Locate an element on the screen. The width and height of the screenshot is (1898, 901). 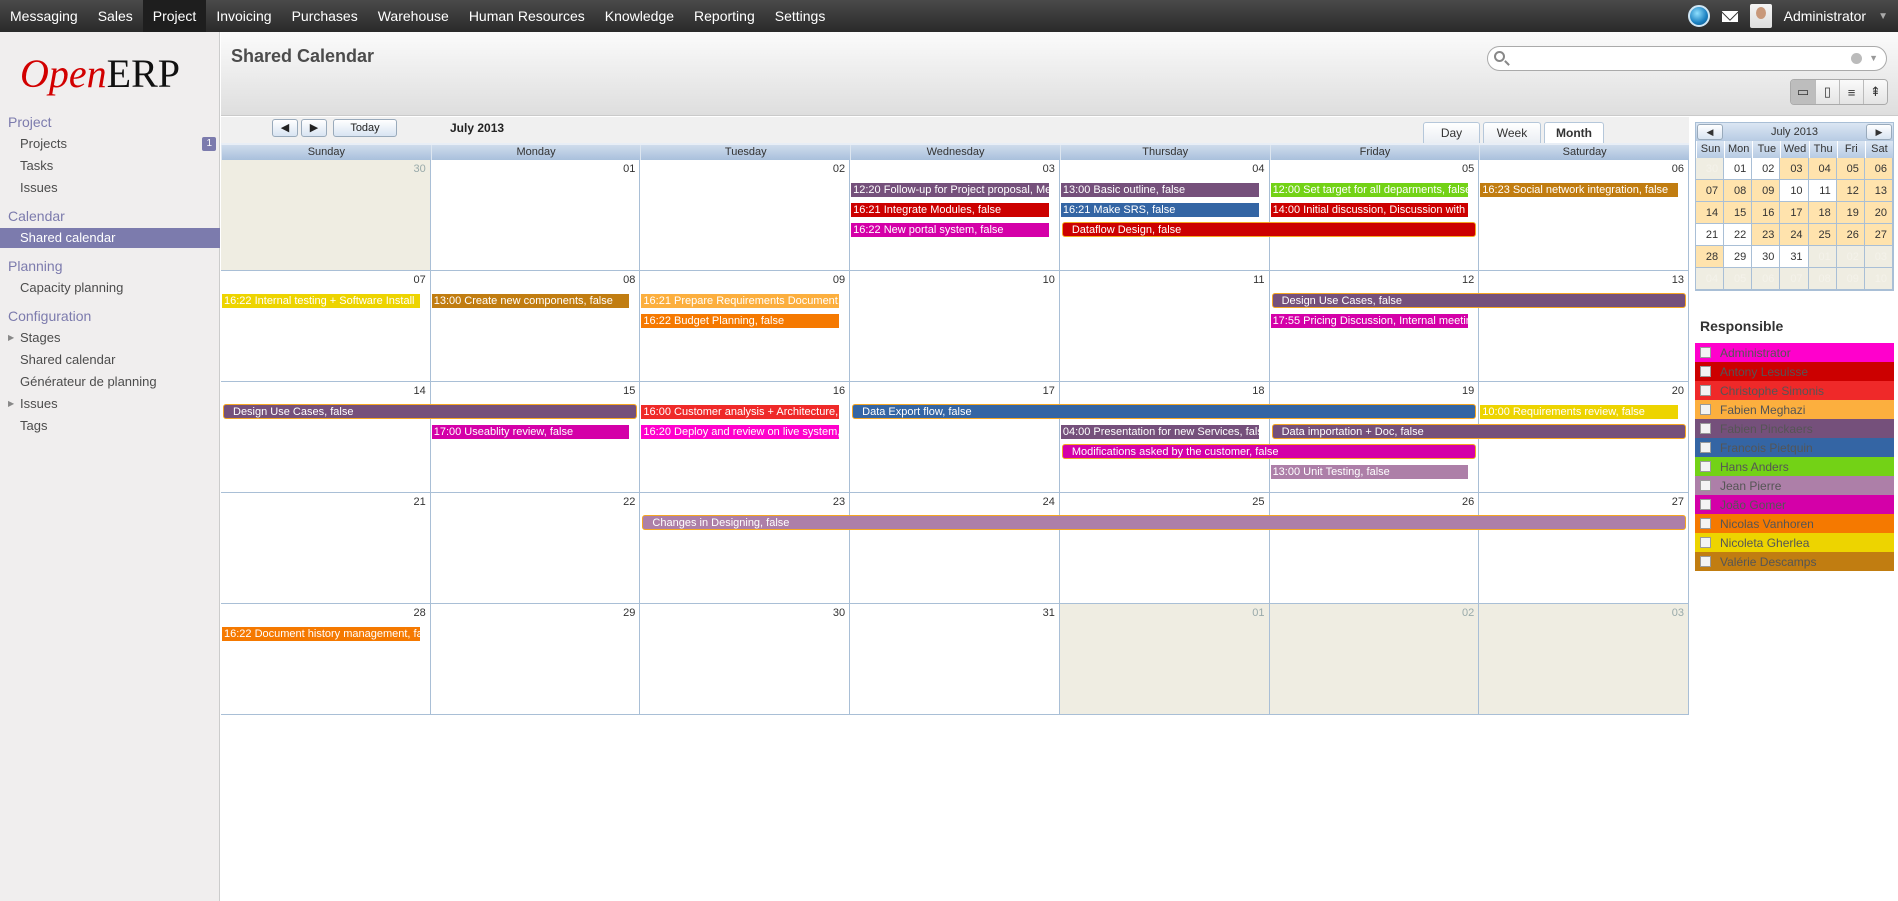
user-menu: Administrator is located at coordinates (1825, 16).